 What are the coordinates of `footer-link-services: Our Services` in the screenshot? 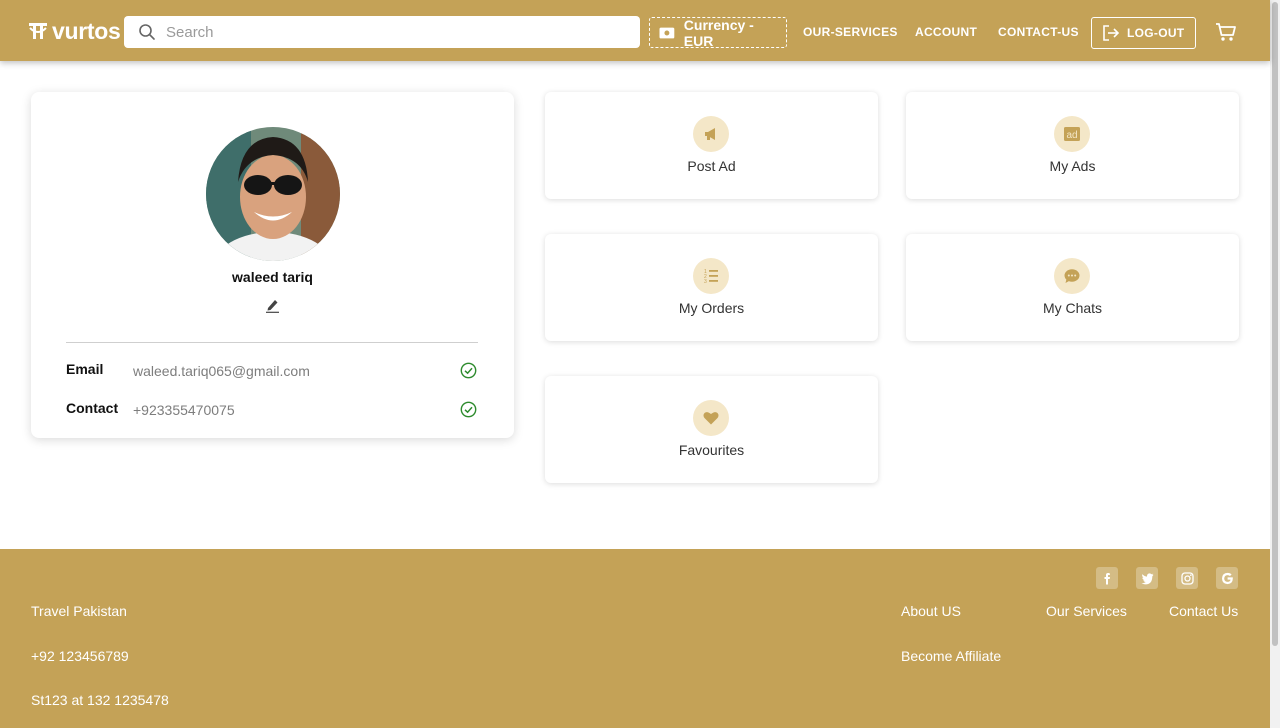 It's located at (1086, 611).